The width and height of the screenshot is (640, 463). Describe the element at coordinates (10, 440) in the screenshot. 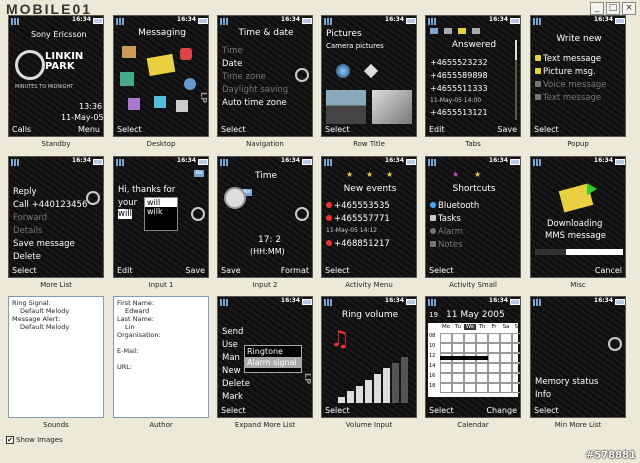

I see `checkbox-box: ✔` at that location.